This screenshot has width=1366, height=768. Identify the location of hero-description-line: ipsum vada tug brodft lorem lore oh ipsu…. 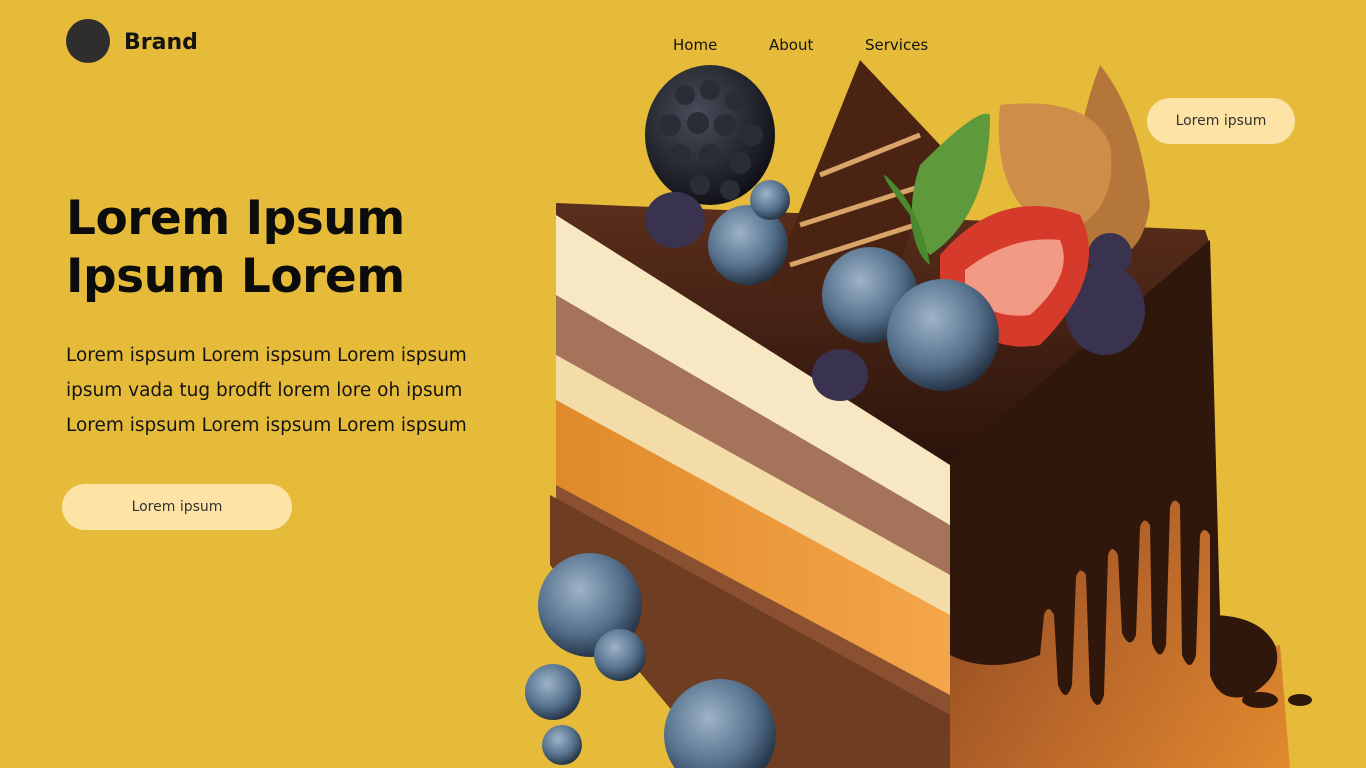
(264, 390).